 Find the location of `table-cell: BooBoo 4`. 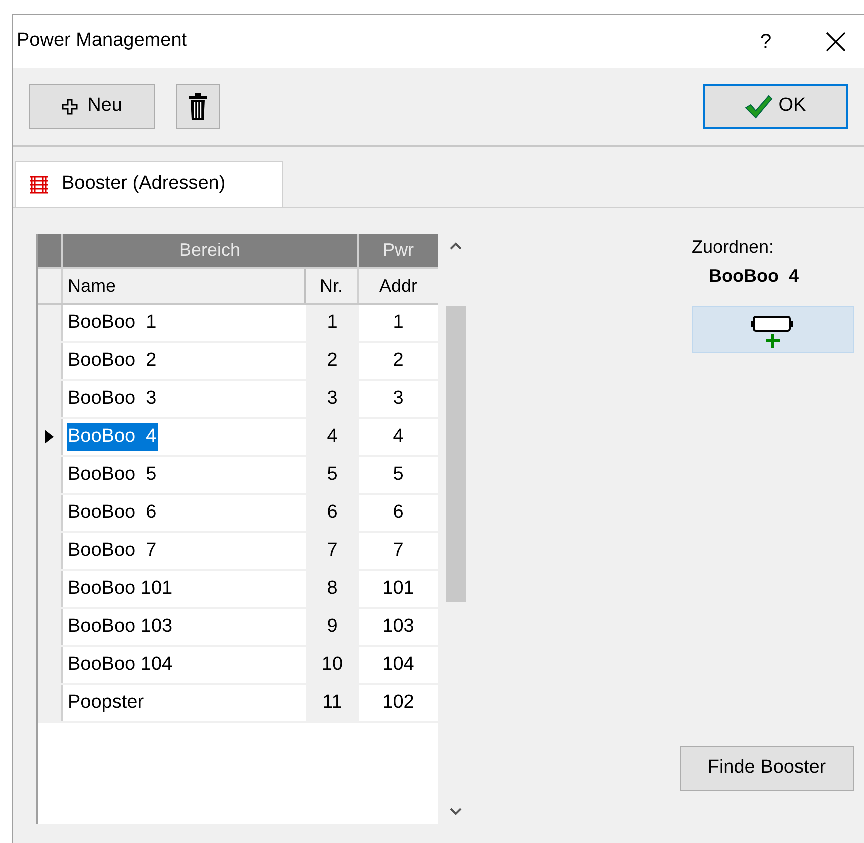

table-cell: BooBoo 4 is located at coordinates (112, 437).